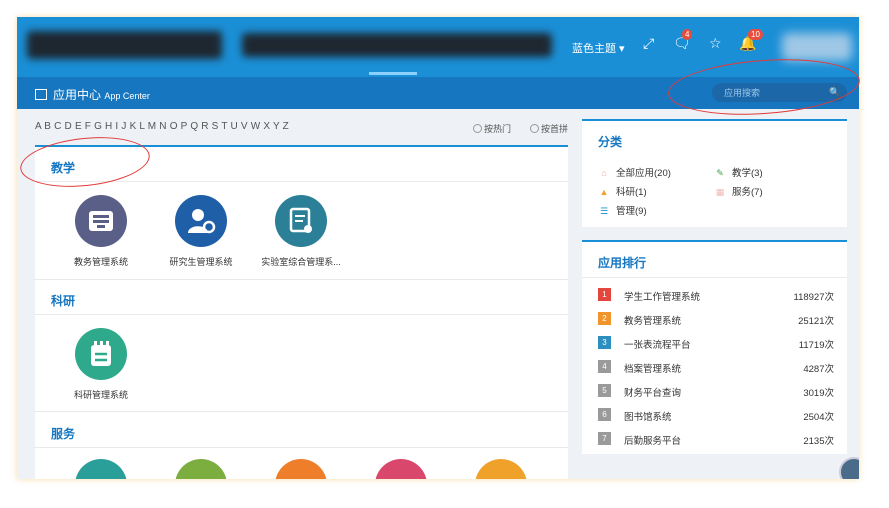 The image size is (889, 508). I want to click on floating-avatar, so click(849, 468).